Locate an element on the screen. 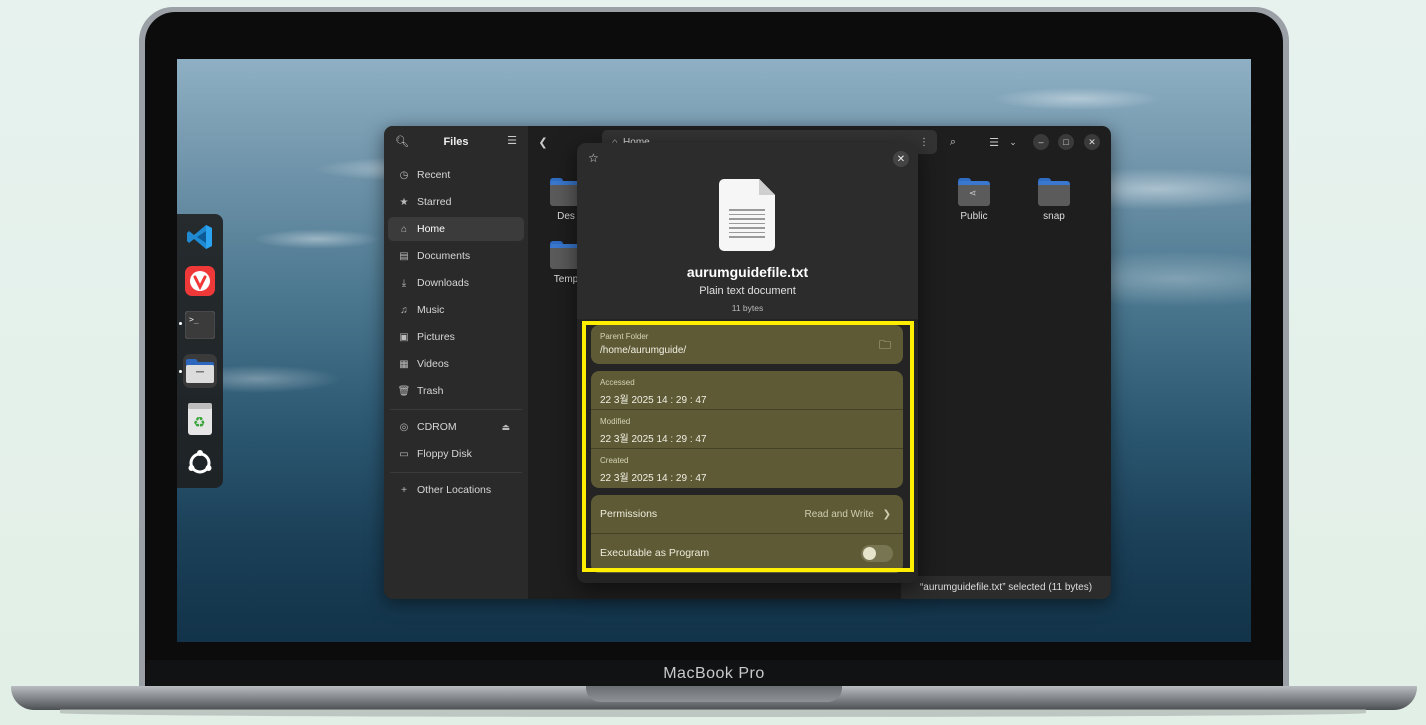 This screenshot has width=1426, height=725. dock-vivaldi is located at coordinates (200, 281).